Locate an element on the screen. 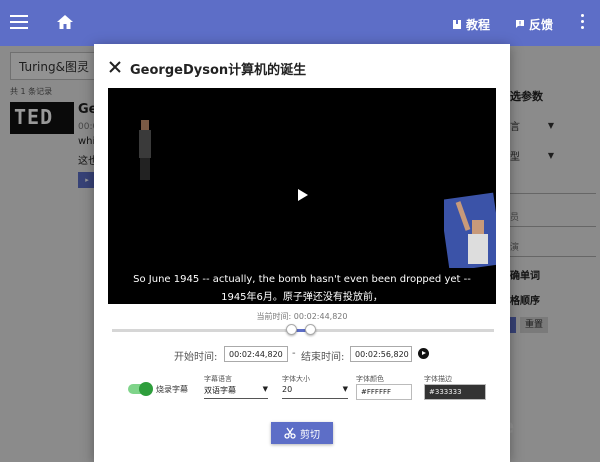 This screenshot has height=462, width=600. home-icon is located at coordinates (65, 23).